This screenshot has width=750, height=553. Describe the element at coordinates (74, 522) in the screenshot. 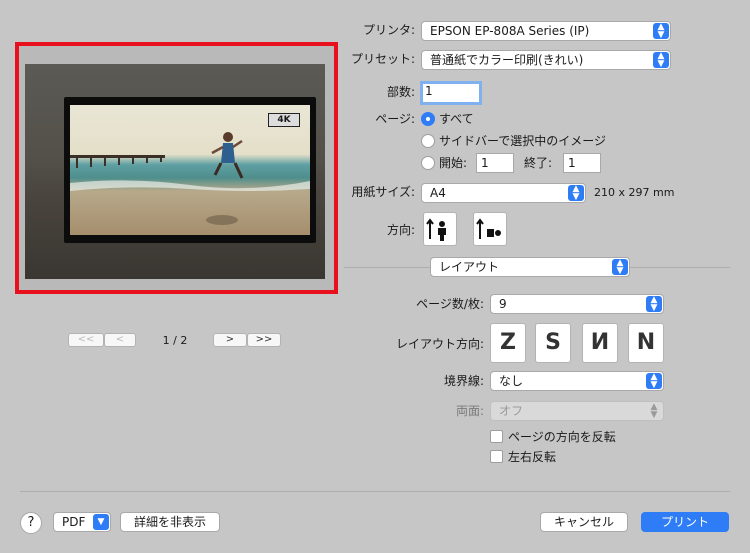

I see `pdf-label: PDF` at that location.